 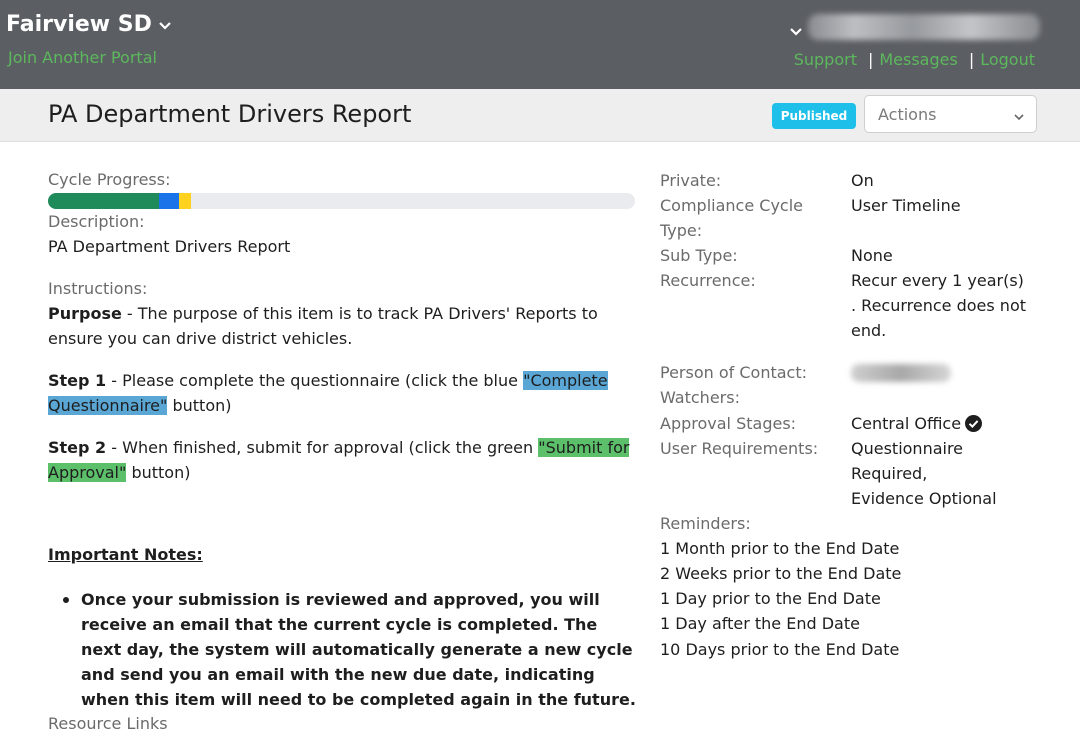 What do you see at coordinates (907, 114) in the screenshot?
I see `actions-label: Actions` at bounding box center [907, 114].